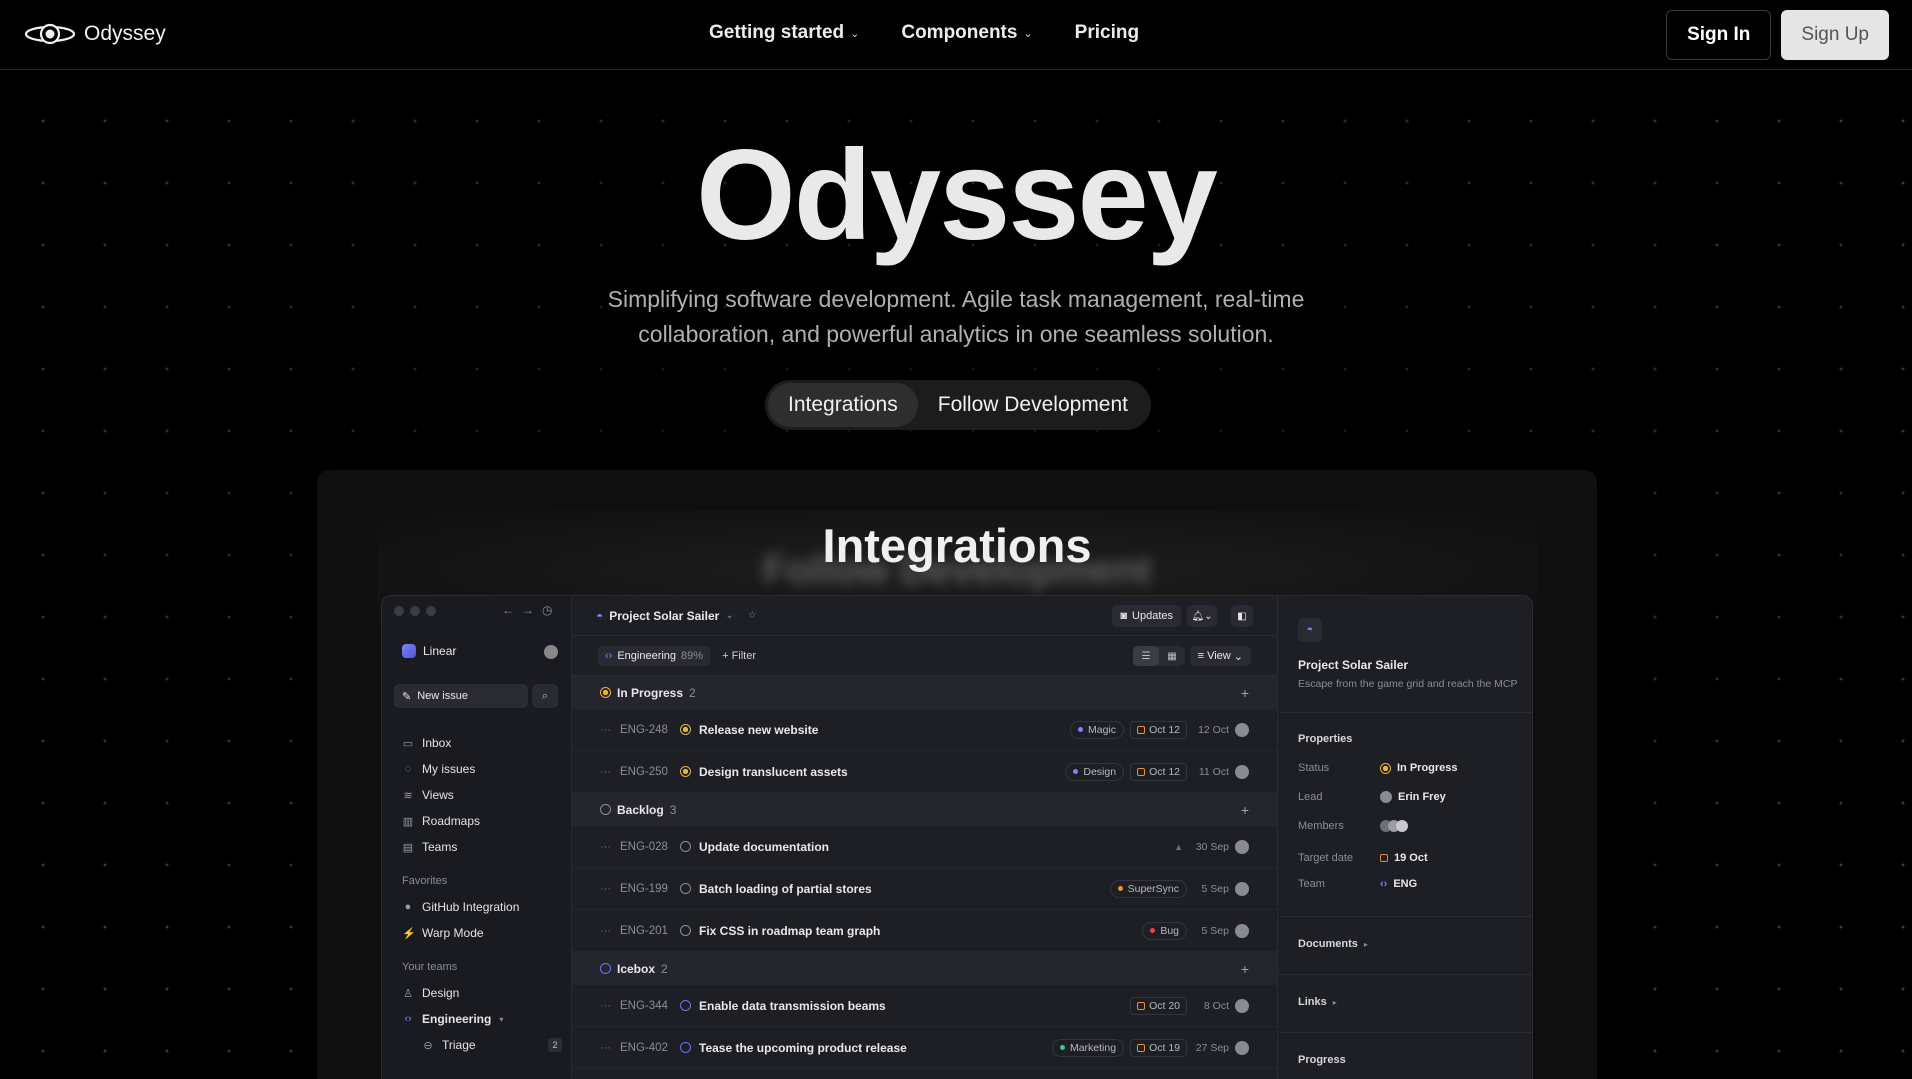 Image resolution: width=1912 pixels, height=1079 pixels. What do you see at coordinates (1719, 35) in the screenshot?
I see `sign-in-button: Sign In` at bounding box center [1719, 35].